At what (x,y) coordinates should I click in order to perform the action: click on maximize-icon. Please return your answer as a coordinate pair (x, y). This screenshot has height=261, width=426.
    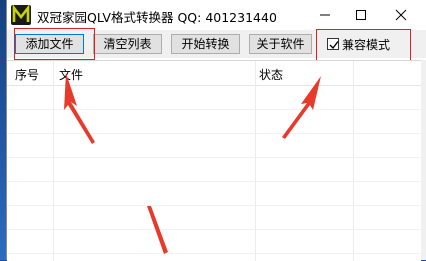
    Looking at the image, I should click on (361, 15).